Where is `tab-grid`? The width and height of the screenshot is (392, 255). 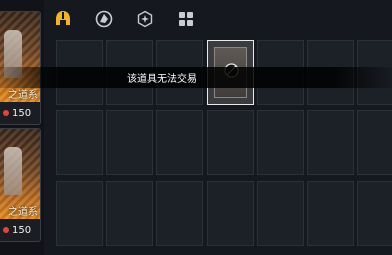 tab-grid is located at coordinates (186, 19).